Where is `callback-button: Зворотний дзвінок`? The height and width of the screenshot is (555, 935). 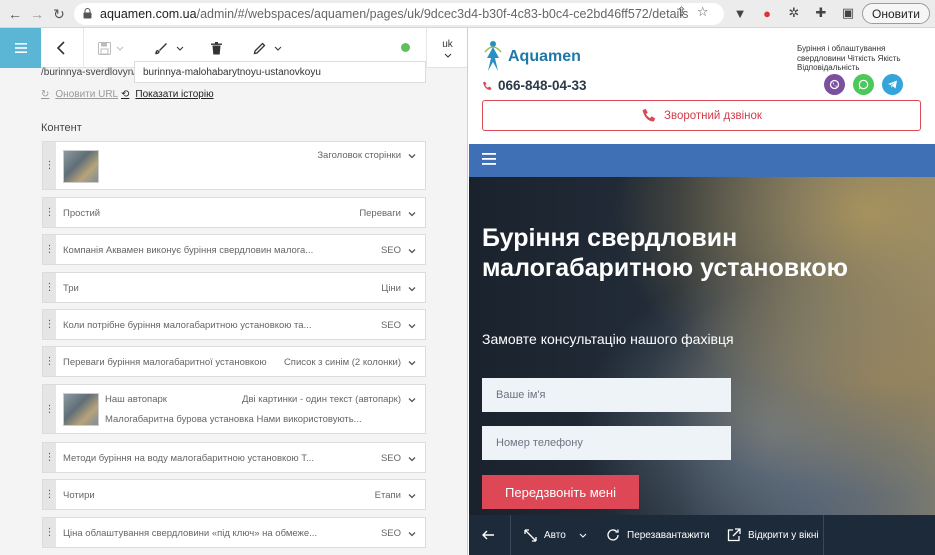 callback-button: Зворотний дзвінок is located at coordinates (701, 115).